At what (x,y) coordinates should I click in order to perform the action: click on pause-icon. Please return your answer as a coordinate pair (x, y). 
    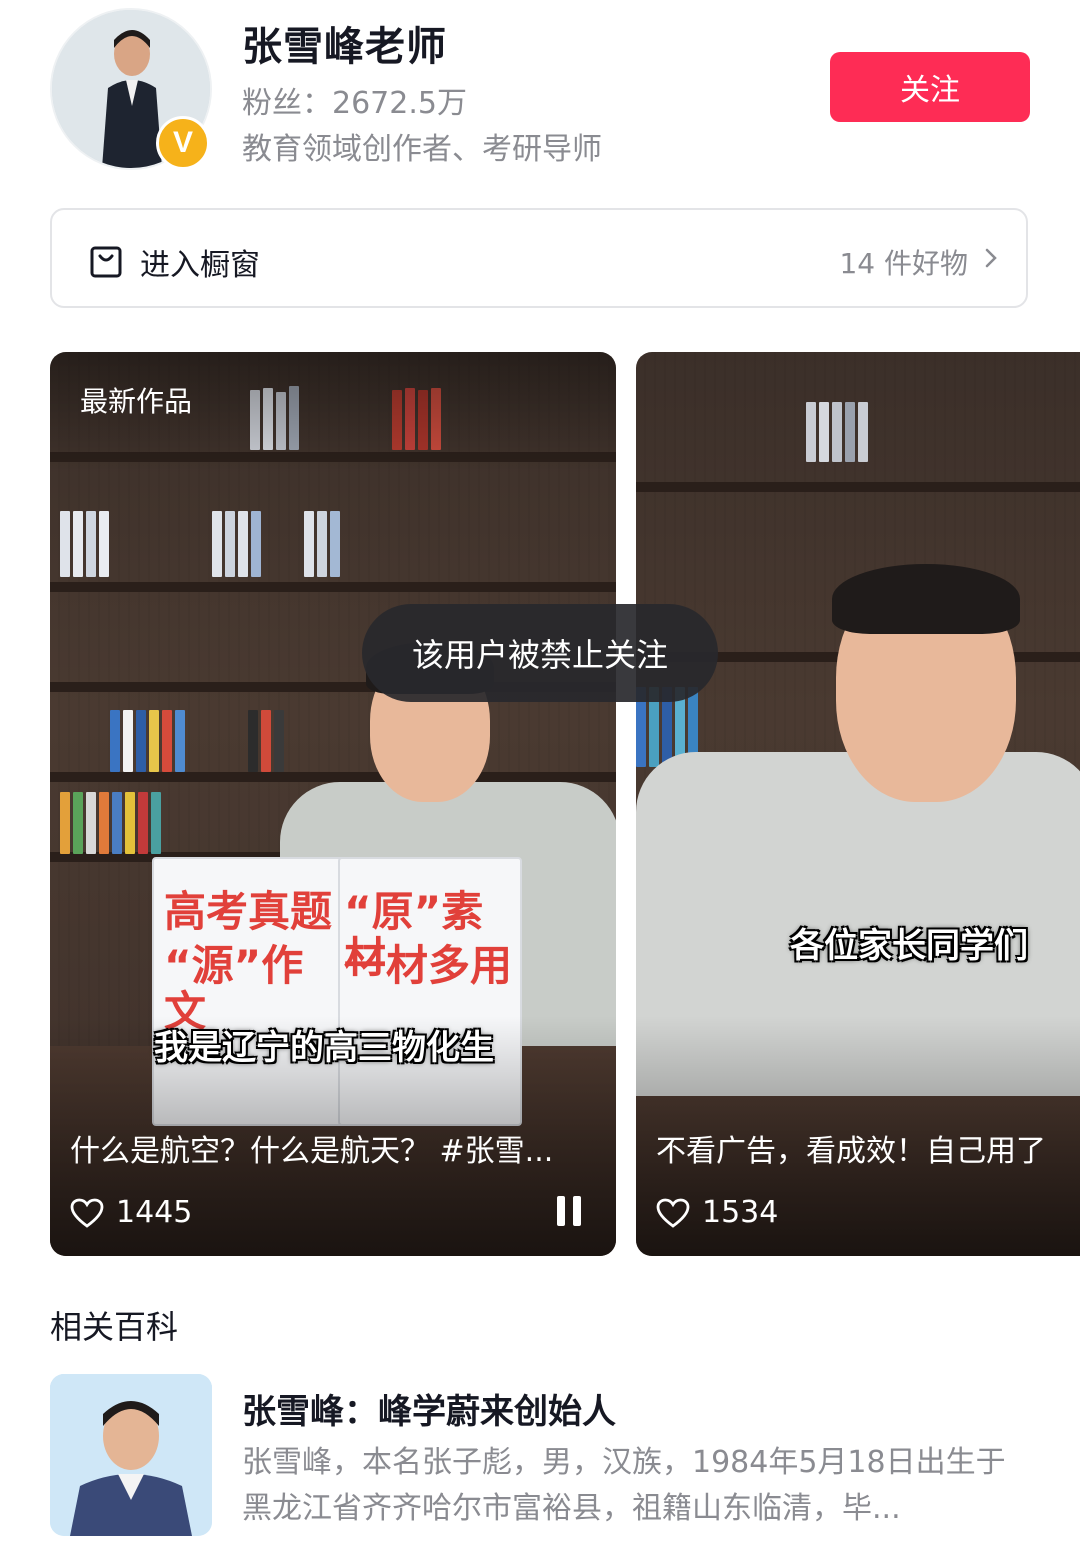
    Looking at the image, I should click on (569, 1211).